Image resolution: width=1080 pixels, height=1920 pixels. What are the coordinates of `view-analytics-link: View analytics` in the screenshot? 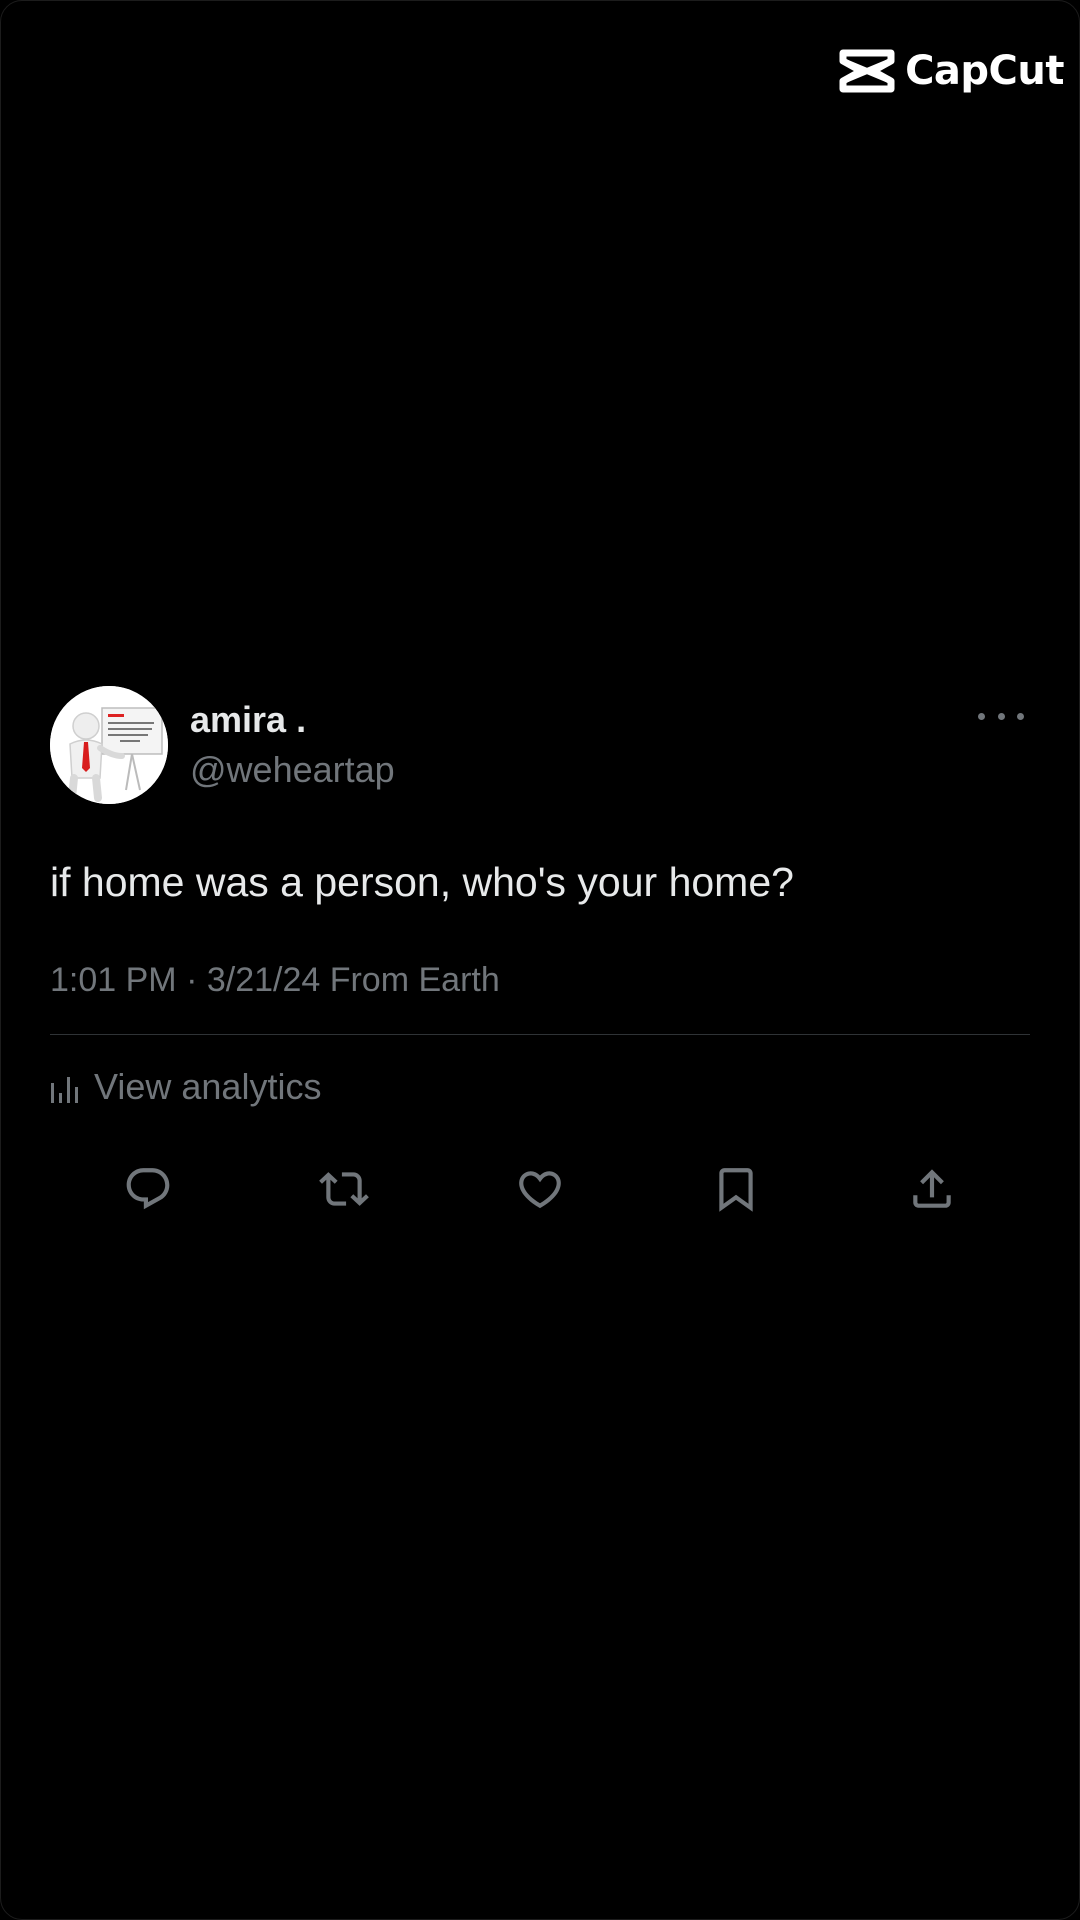 It's located at (540, 1087).